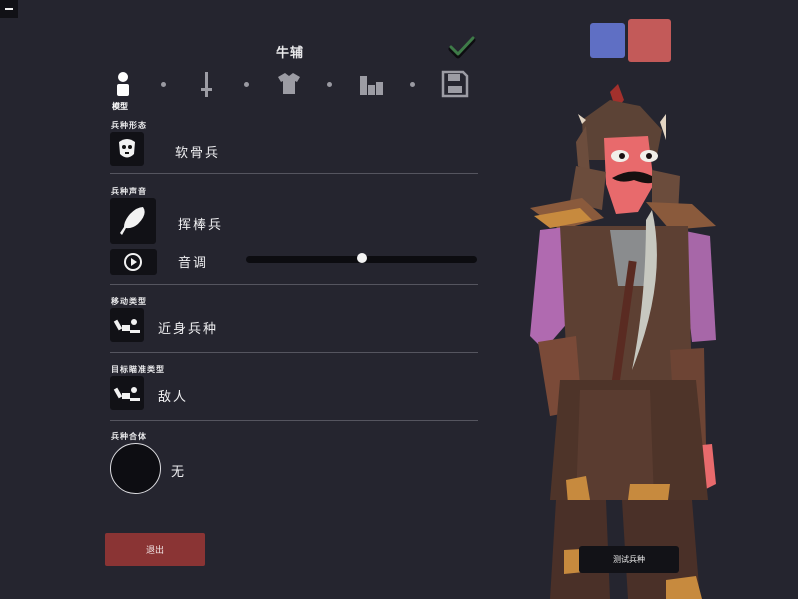 The height and width of the screenshot is (599, 798). Describe the element at coordinates (290, 51) in the screenshot. I see `unit-name: 牛辅` at that location.